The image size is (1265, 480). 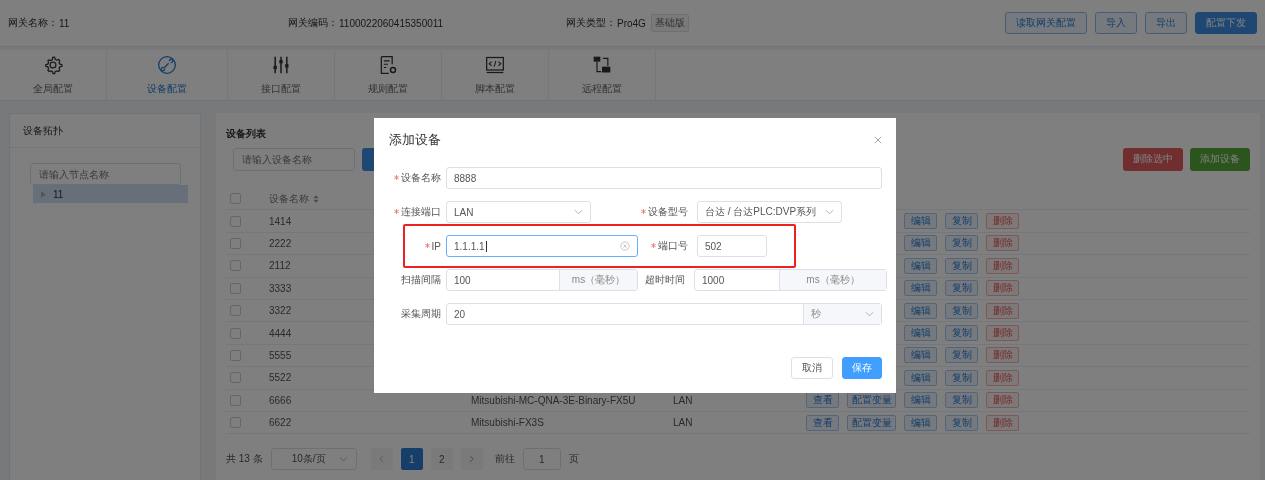 I want to click on dialog-button: 取消, so click(x=812, y=368).